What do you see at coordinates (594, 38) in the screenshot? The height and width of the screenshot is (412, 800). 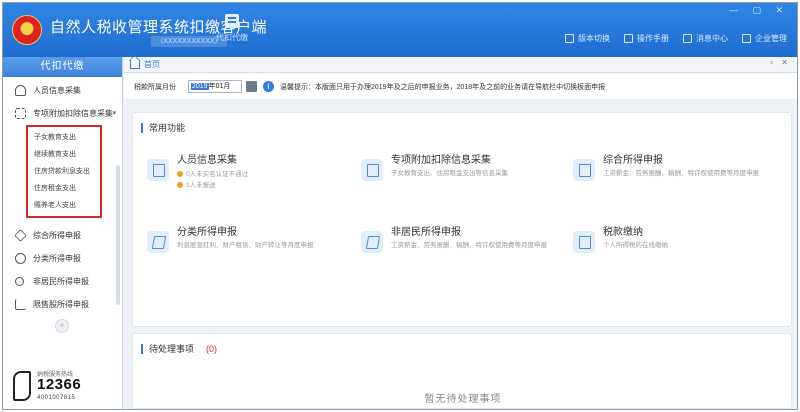 I see `version-switch-label: 版本切换` at bounding box center [594, 38].